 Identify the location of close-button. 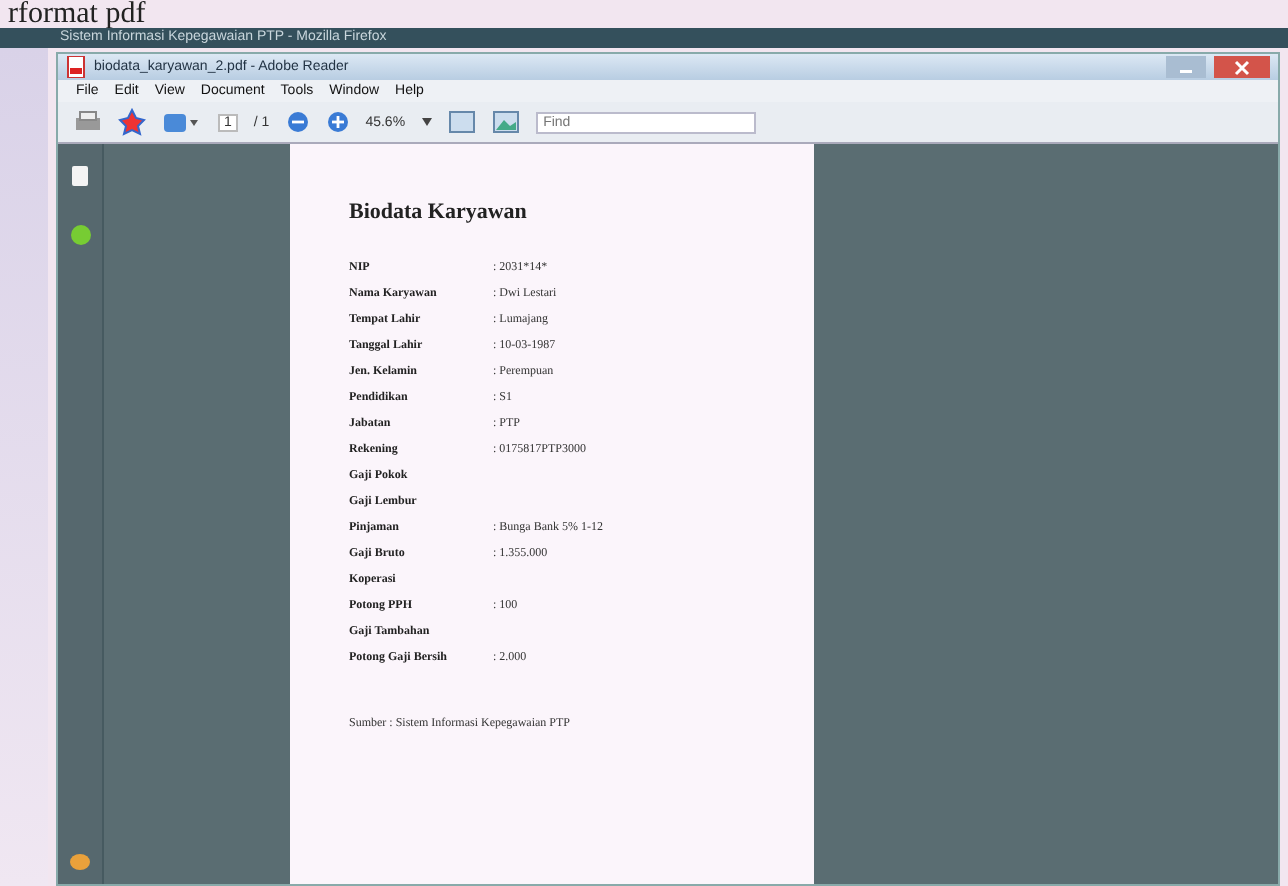
(1242, 67).